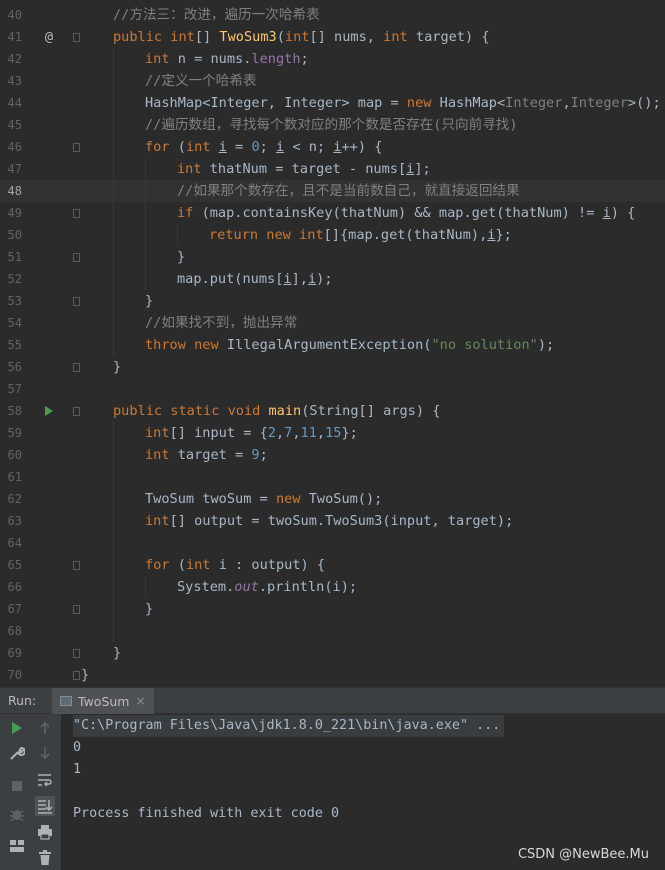 Image resolution: width=665 pixels, height=870 pixels. I want to click on line-number: 53, so click(14, 301).